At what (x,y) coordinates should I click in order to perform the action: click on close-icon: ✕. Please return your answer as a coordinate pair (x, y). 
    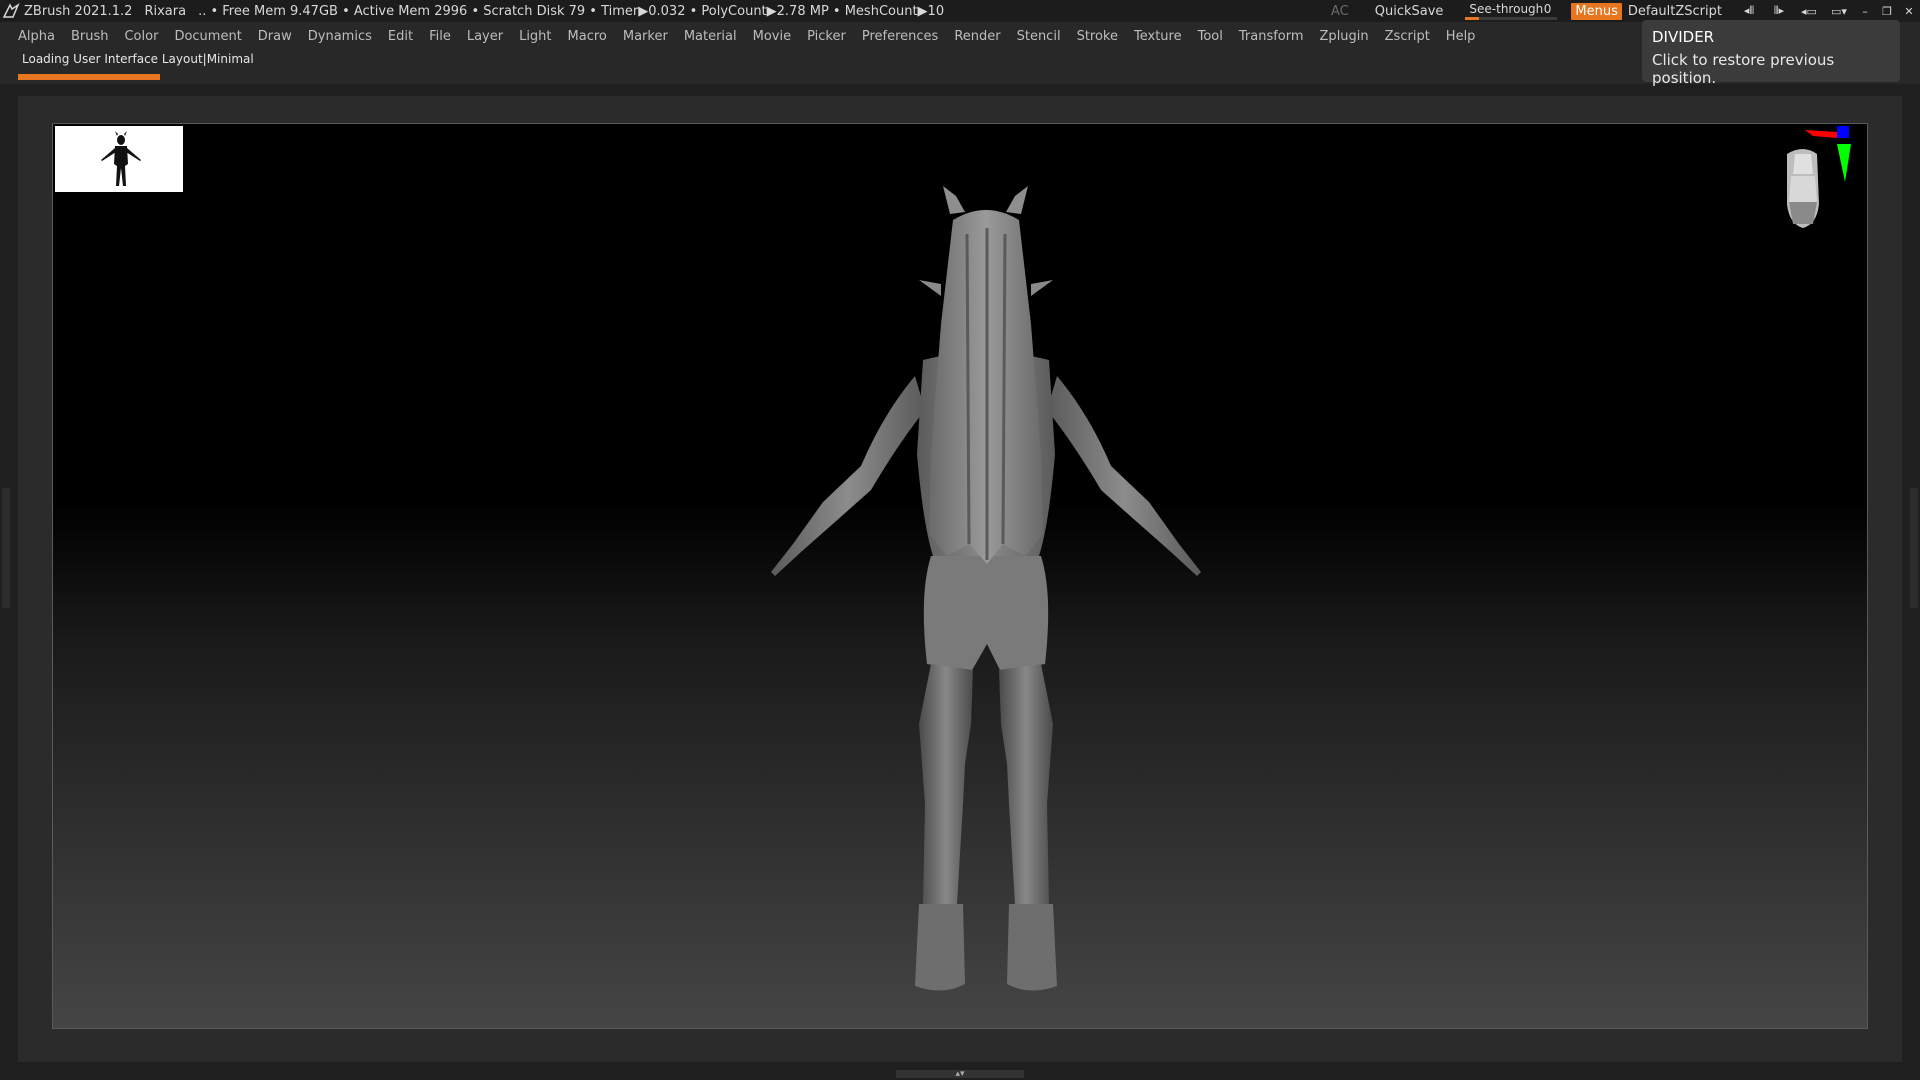
    Looking at the image, I should click on (1909, 11).